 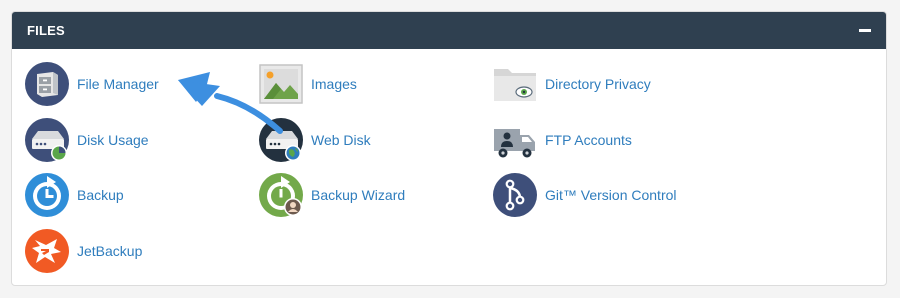 I want to click on ftp-accounts-link: FTP Accounts, so click(x=562, y=140).